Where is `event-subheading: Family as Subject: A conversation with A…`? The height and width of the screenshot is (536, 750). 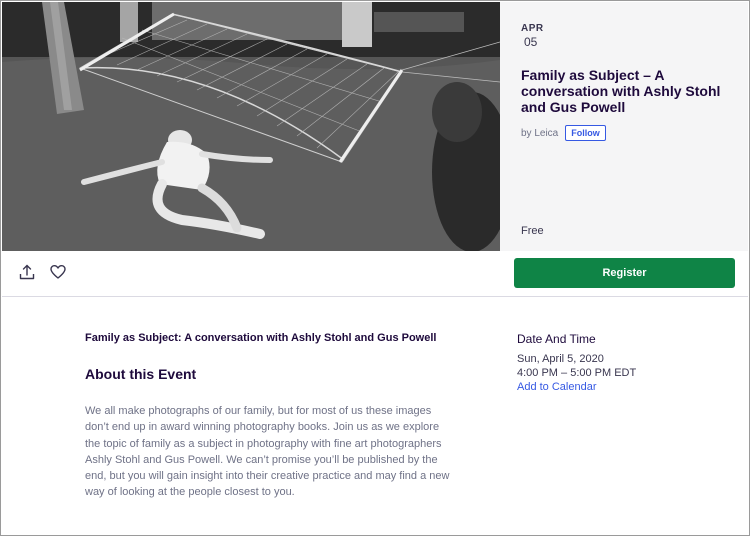 event-subheading: Family as Subject: A conversation with A… is located at coordinates (261, 338).